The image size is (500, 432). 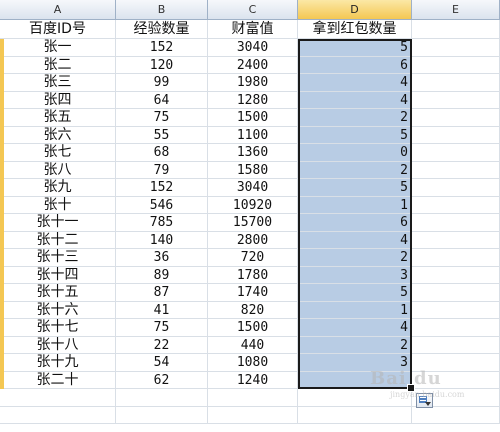 I want to click on cell-id: 张一, so click(x=58, y=48).